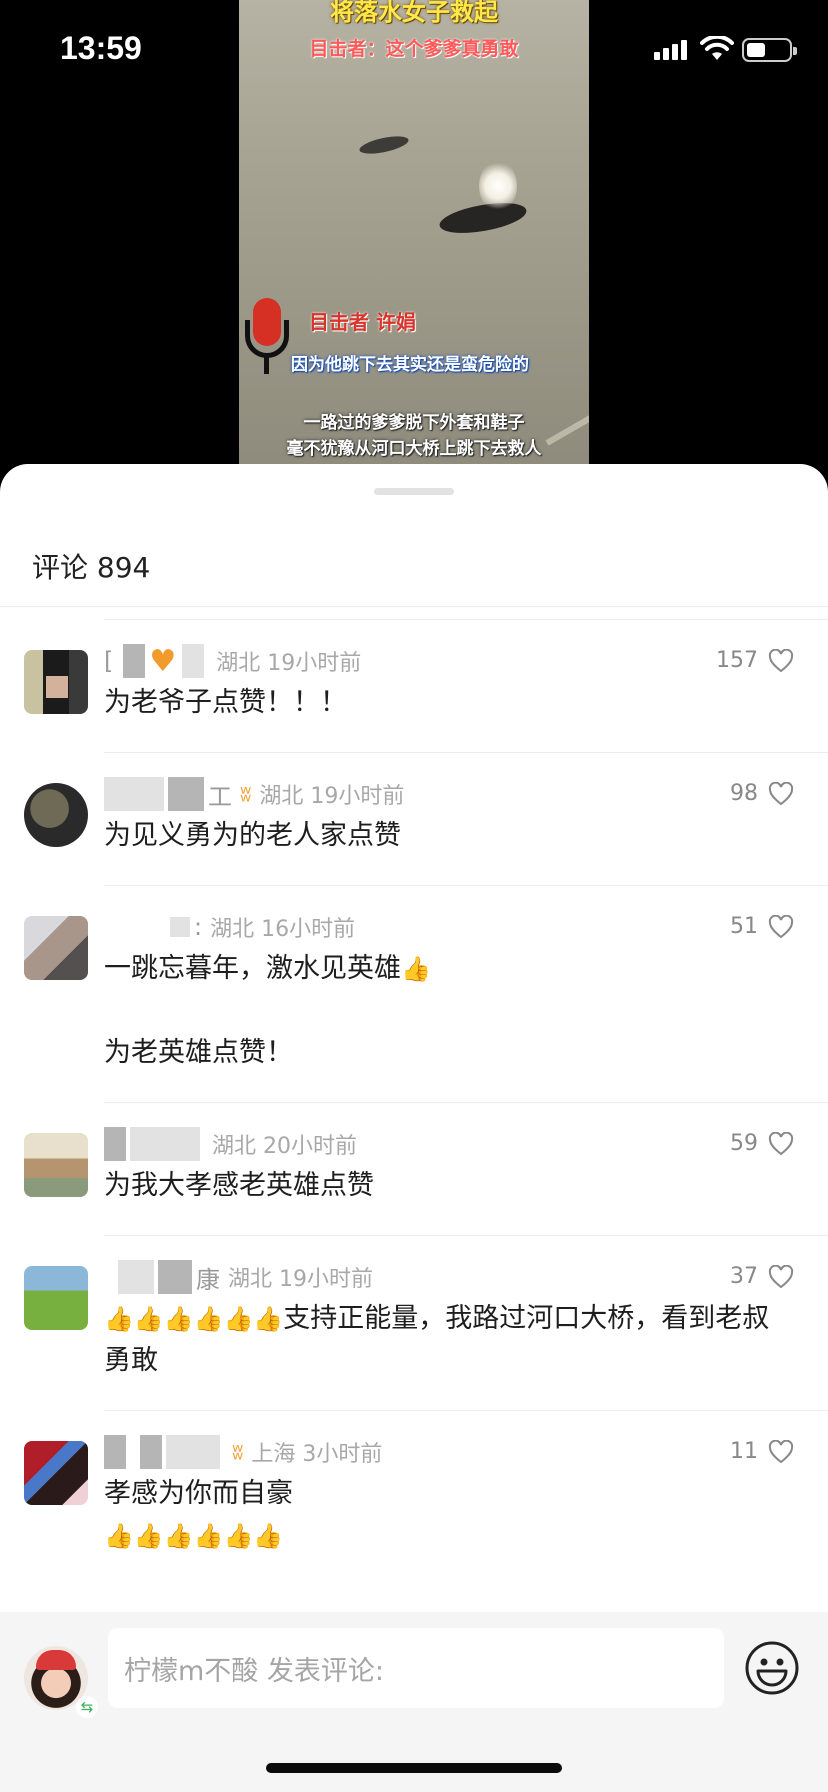 The width and height of the screenshot is (828, 1792). I want to click on comment-item: ʬ 上海 3小时前 11 孝感为你而自豪 👍👍👍👍👍👍, so click(414, 1498).